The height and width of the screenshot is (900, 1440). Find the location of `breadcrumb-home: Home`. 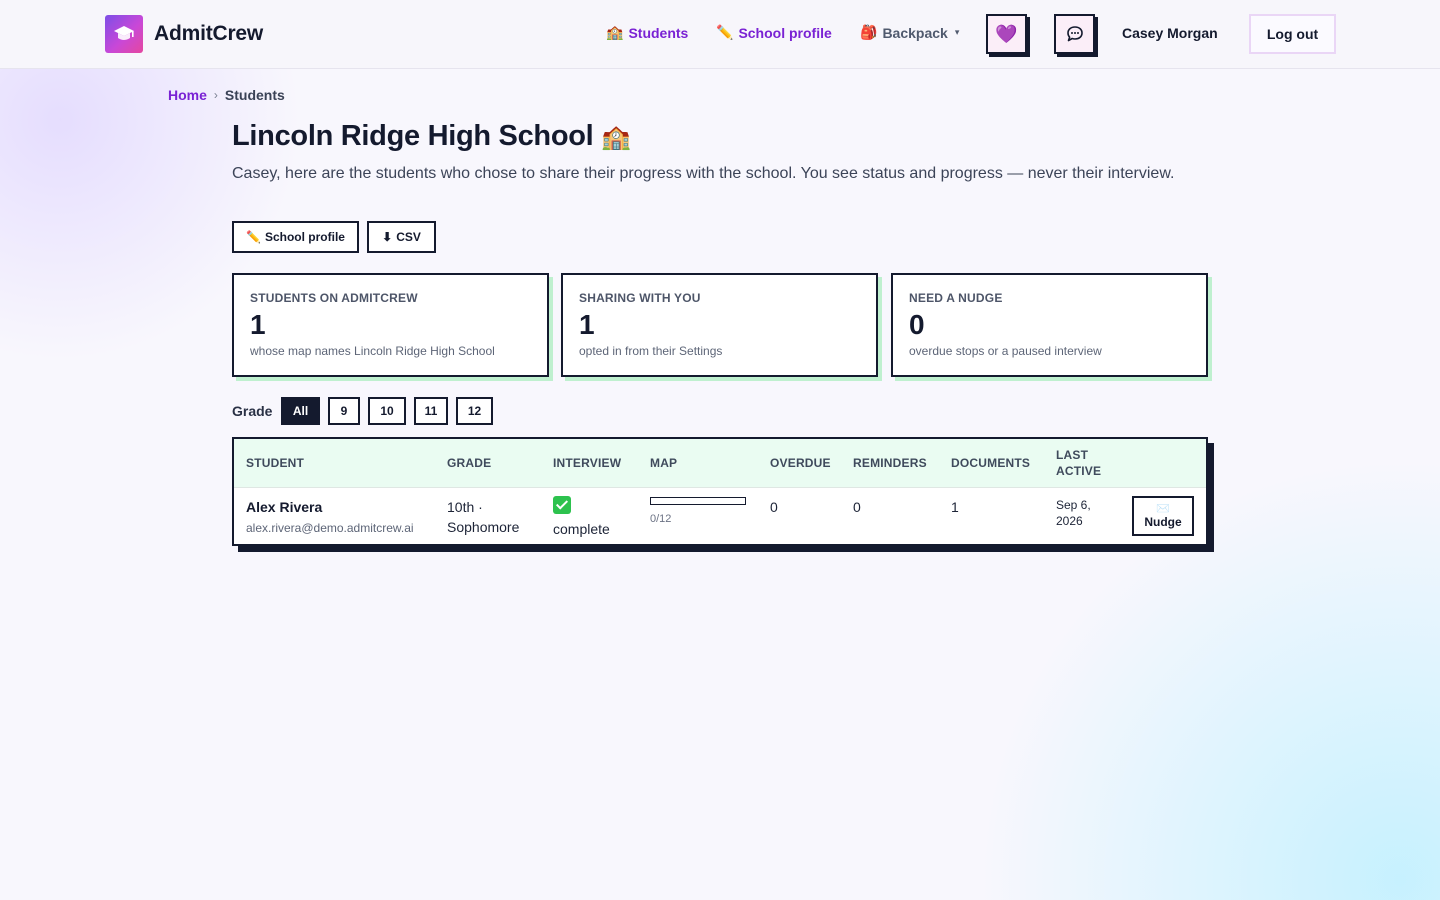

breadcrumb-home: Home is located at coordinates (187, 95).